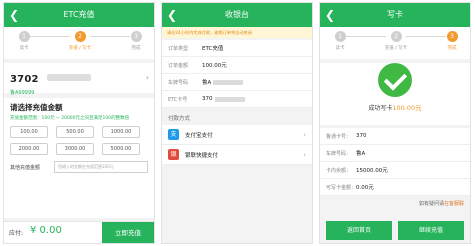 The image size is (475, 246). I want to click on check-circle-icon, so click(395, 80).